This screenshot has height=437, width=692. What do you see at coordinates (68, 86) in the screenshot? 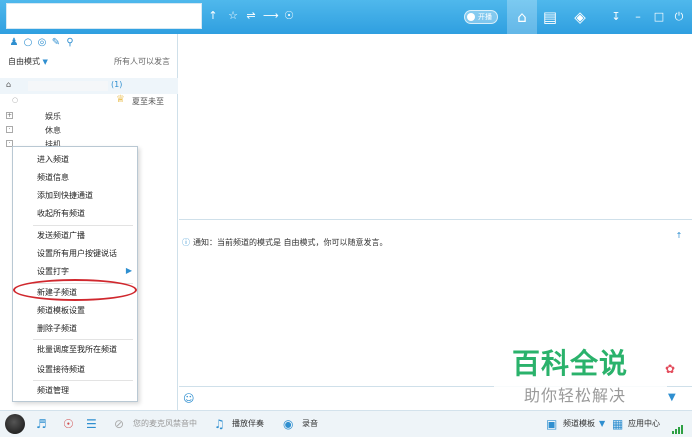
I see `channel-name-redacted` at bounding box center [68, 86].